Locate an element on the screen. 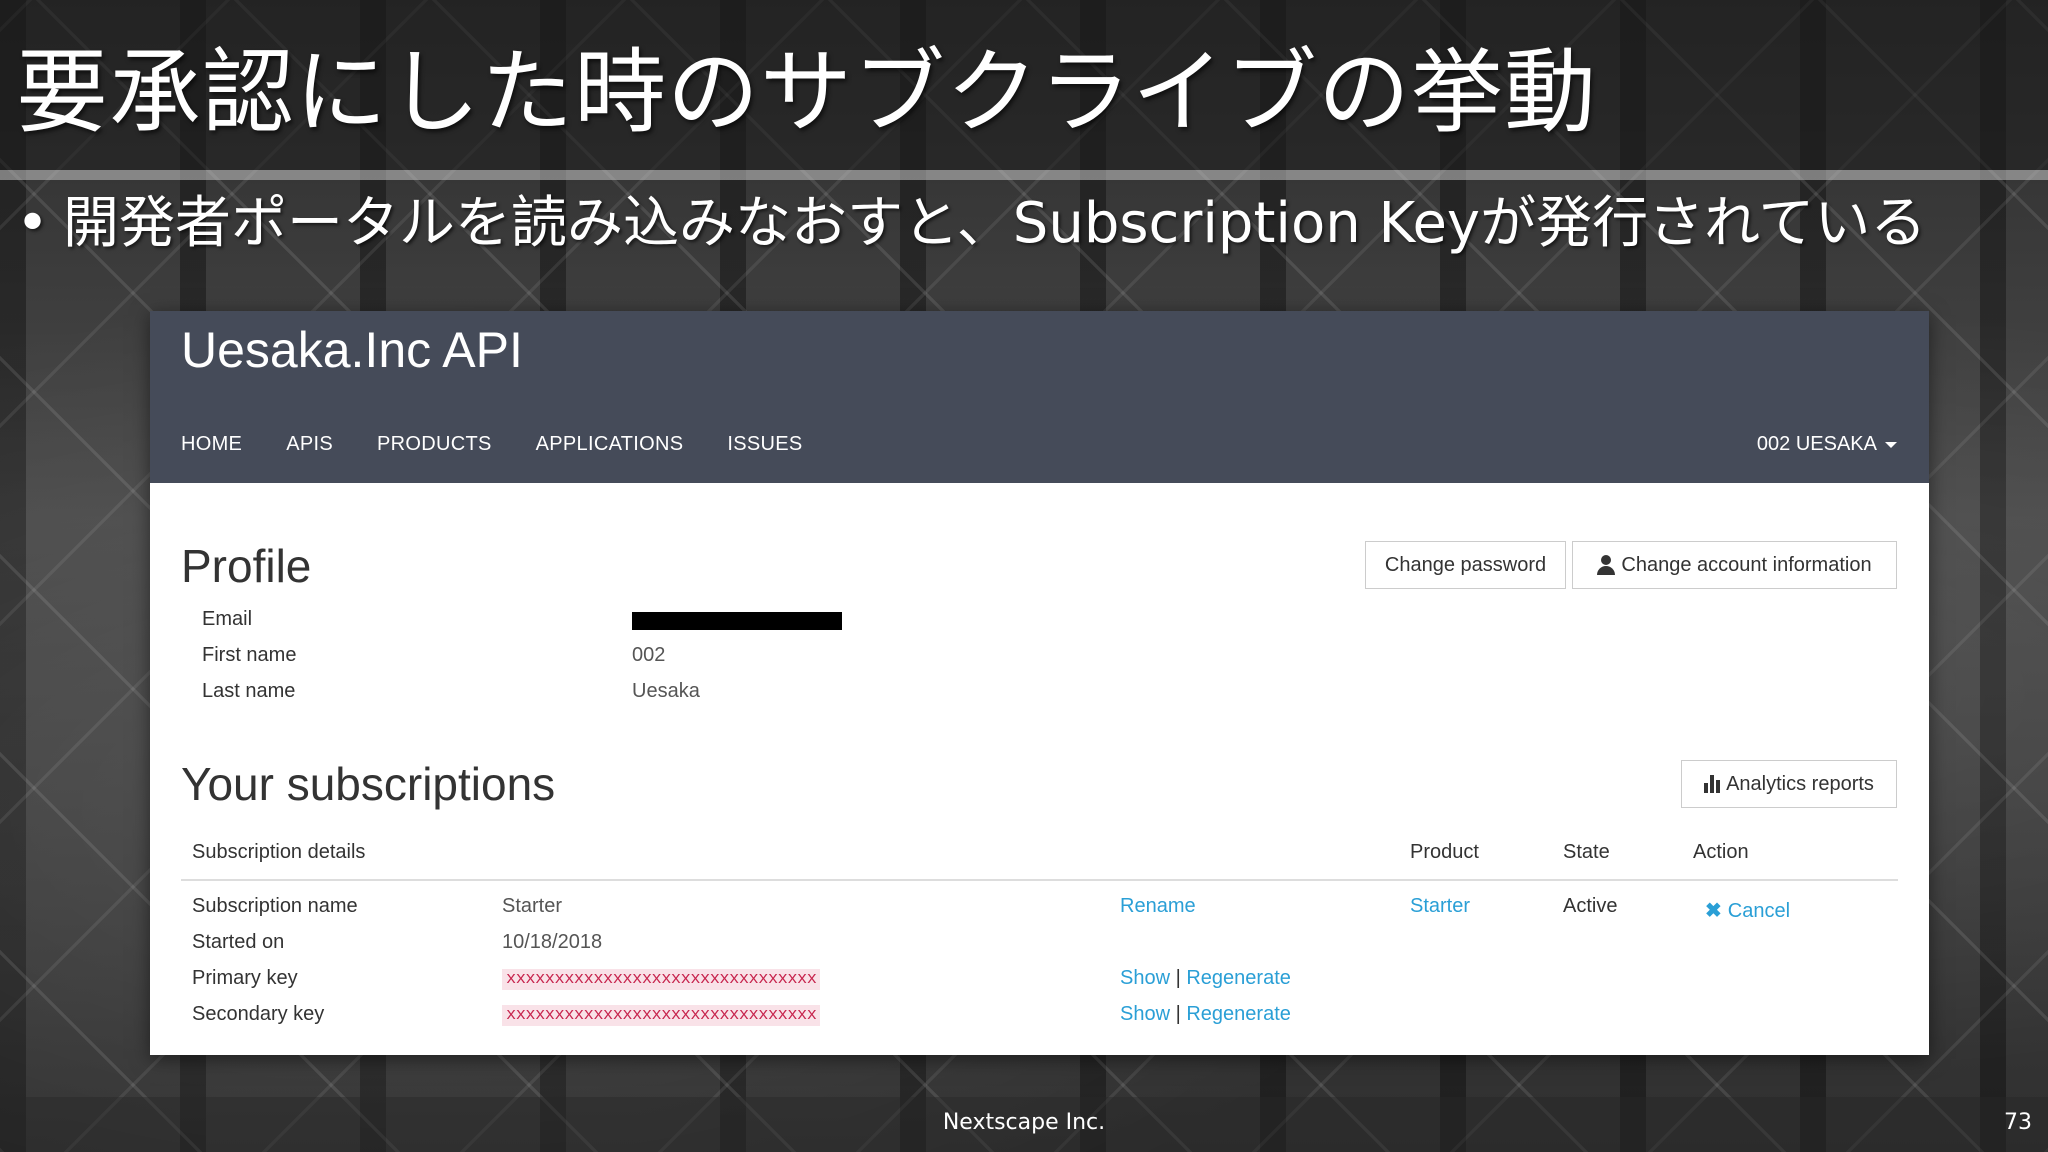 The height and width of the screenshot is (1152, 2048). bar-chart-icon is located at coordinates (1712, 784).